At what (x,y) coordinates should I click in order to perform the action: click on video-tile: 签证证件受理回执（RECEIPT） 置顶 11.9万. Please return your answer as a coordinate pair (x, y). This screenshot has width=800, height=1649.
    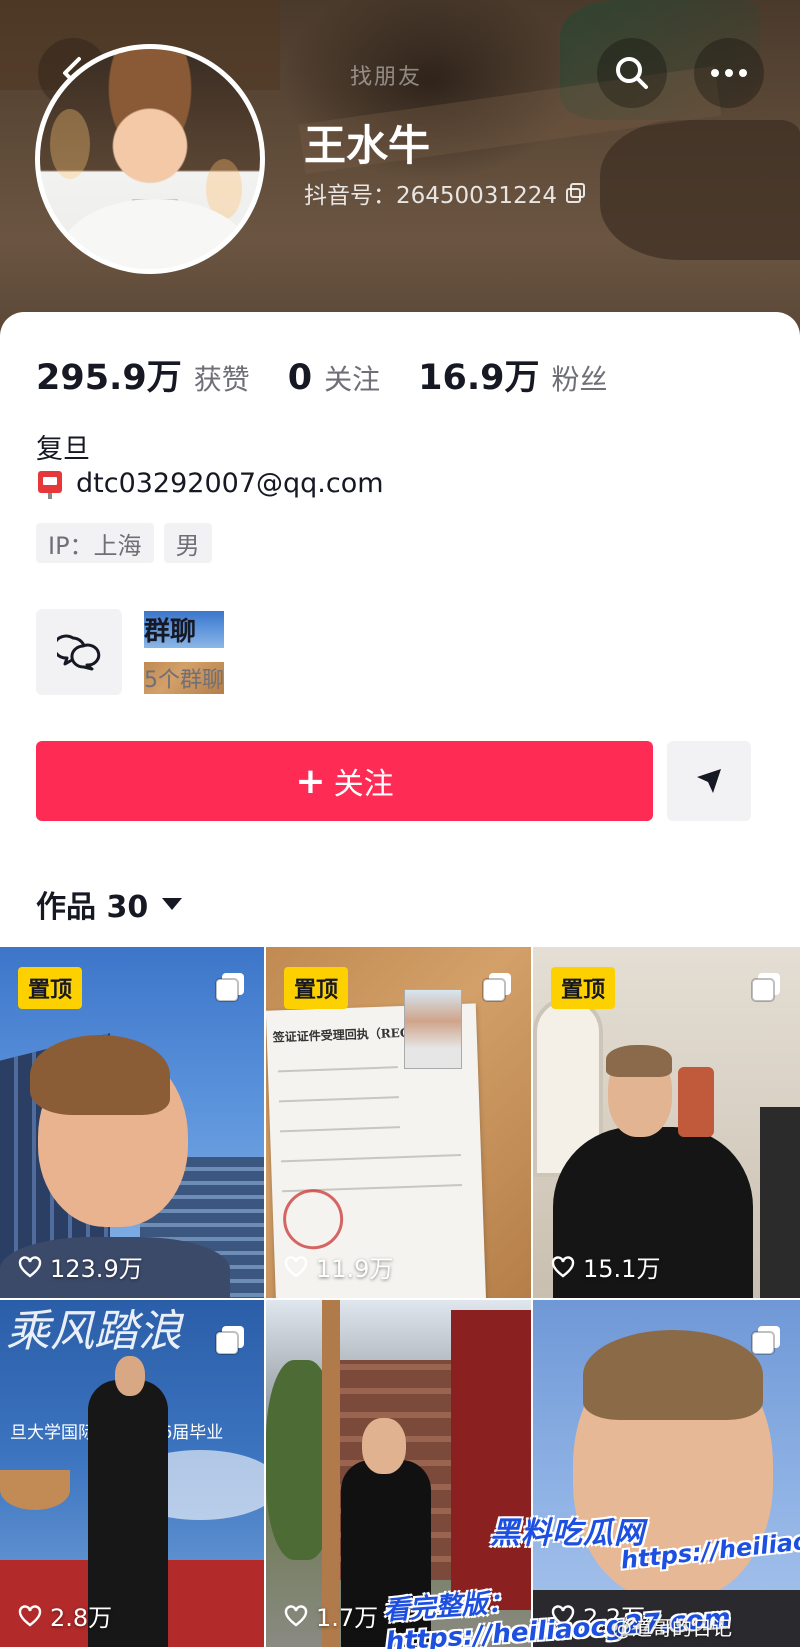
    Looking at the image, I should click on (399, 1123).